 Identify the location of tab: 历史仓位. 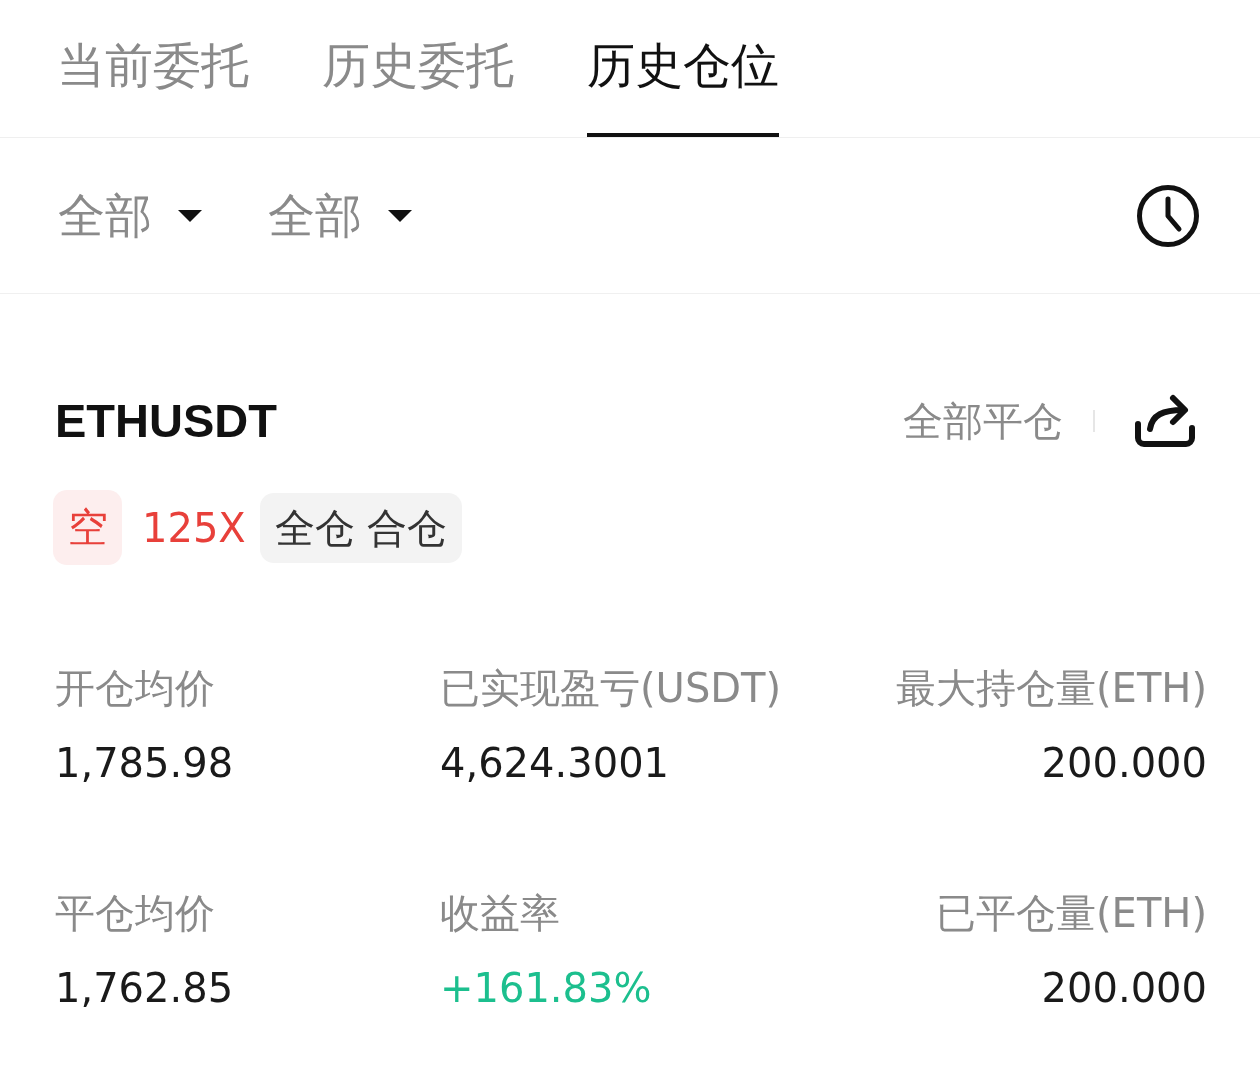
(683, 68).